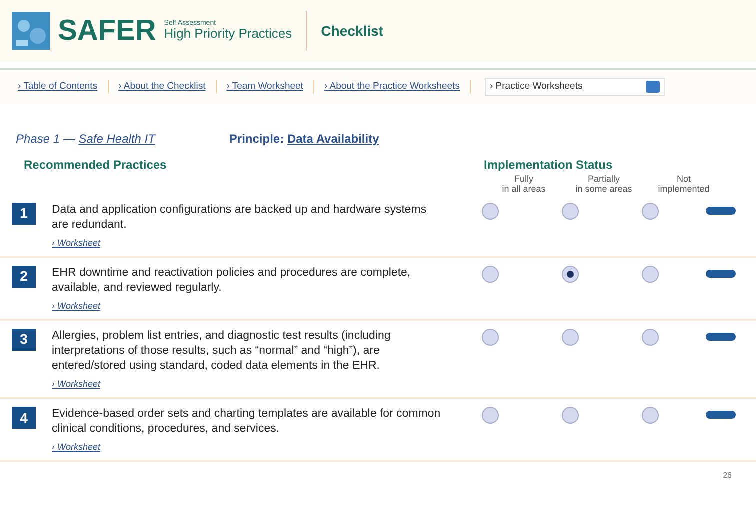 The image size is (756, 513). What do you see at coordinates (727, 476) in the screenshot?
I see `page-number: 26` at bounding box center [727, 476].